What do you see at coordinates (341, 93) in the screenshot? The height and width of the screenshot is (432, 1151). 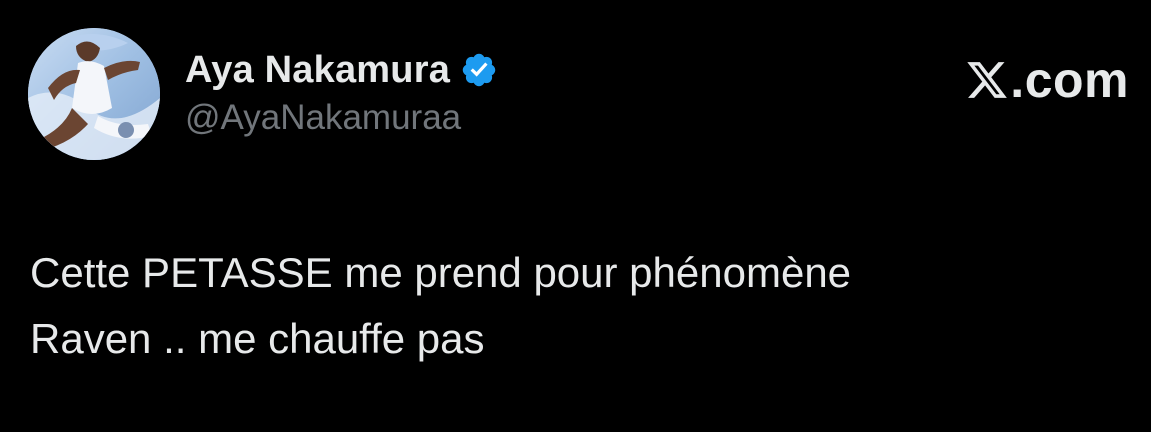 I see `author-block: Aya Nakamura @AyaNakamuraa` at bounding box center [341, 93].